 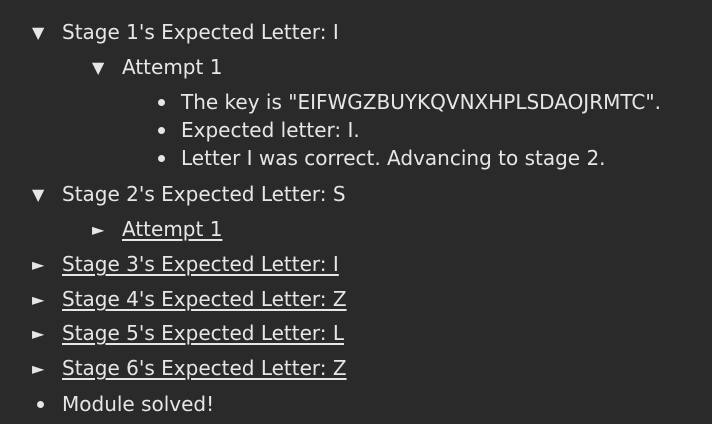 What do you see at coordinates (204, 368) in the screenshot?
I see `stage-6-link: Stage 6's Expected Letter: Z` at bounding box center [204, 368].